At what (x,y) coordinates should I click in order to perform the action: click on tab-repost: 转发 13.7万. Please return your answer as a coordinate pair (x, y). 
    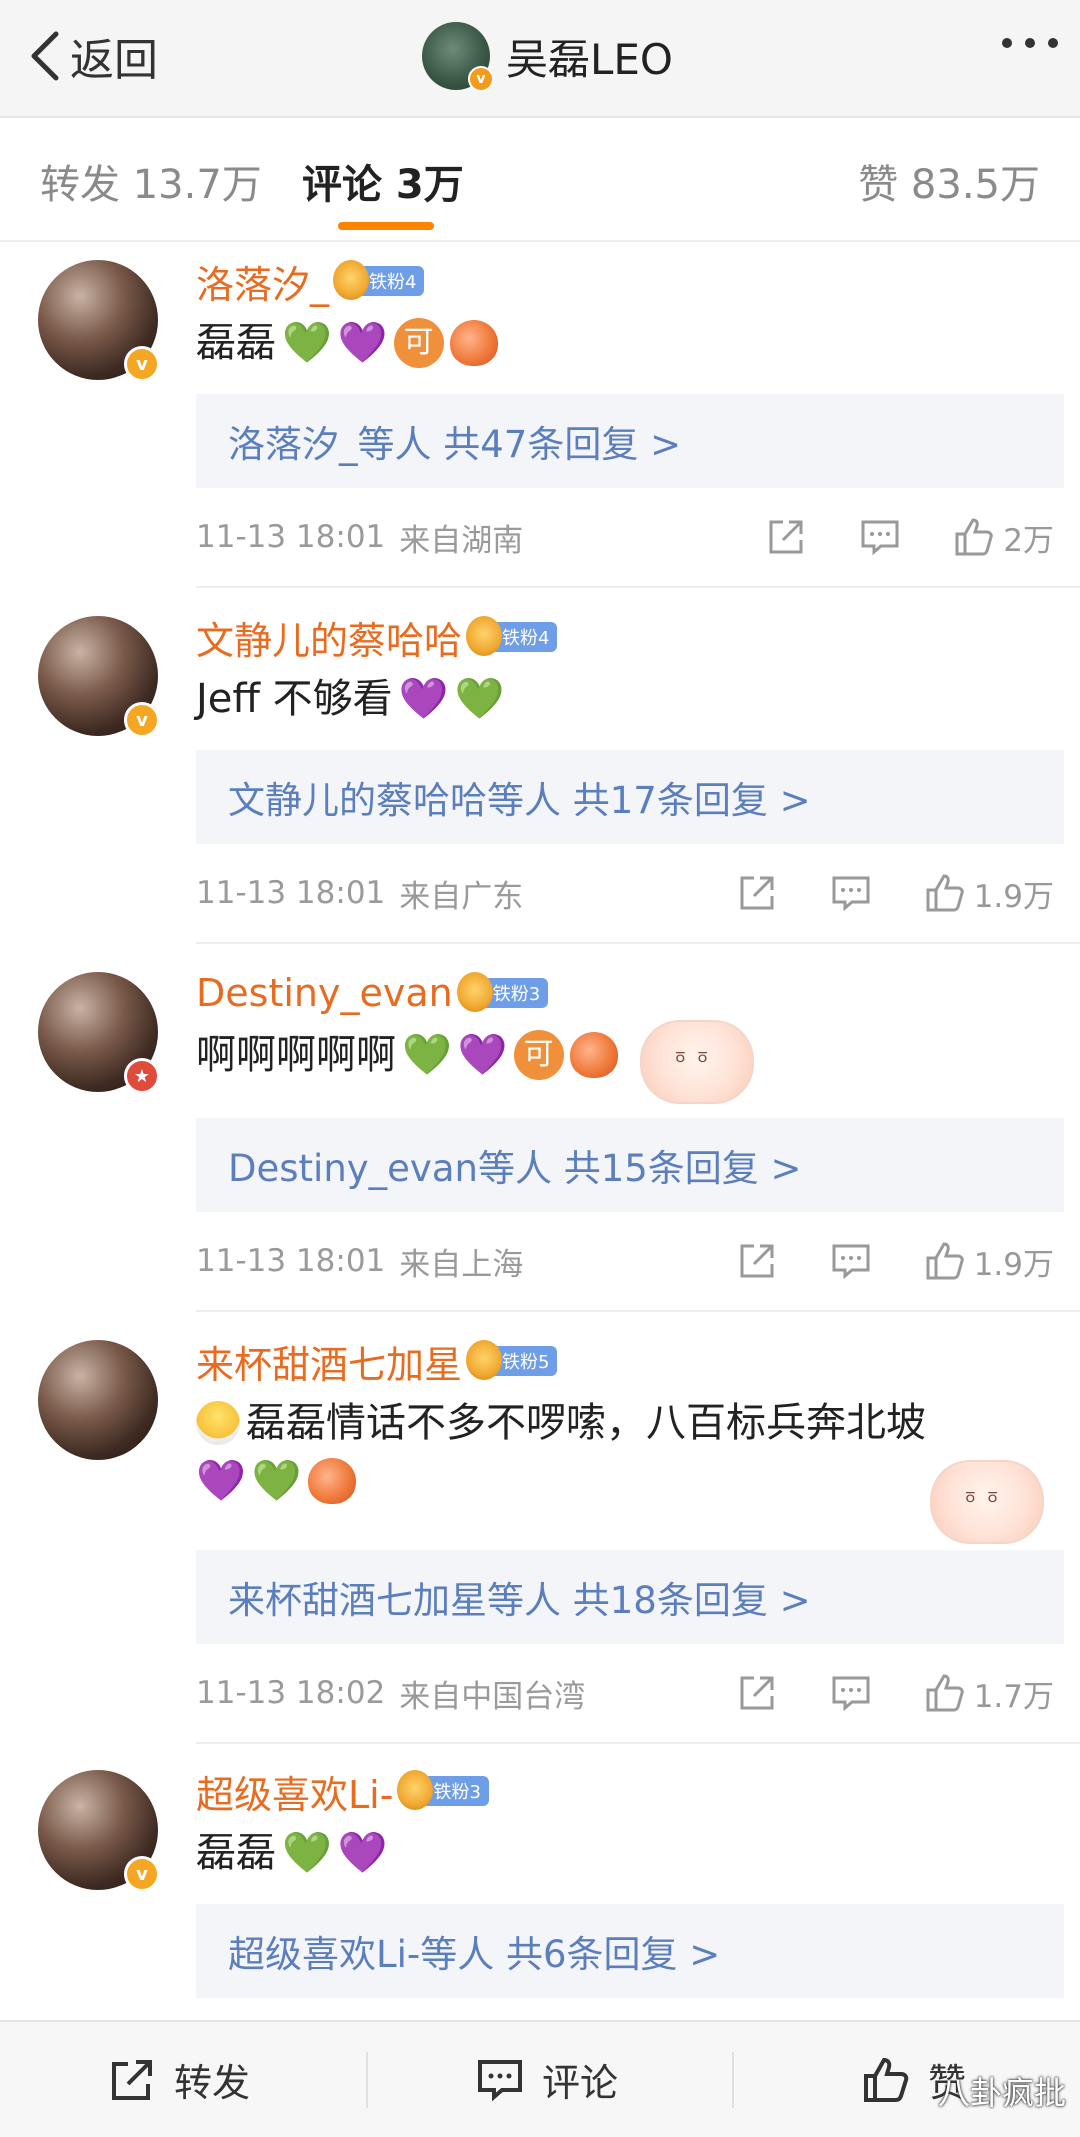
    Looking at the image, I should click on (151, 181).